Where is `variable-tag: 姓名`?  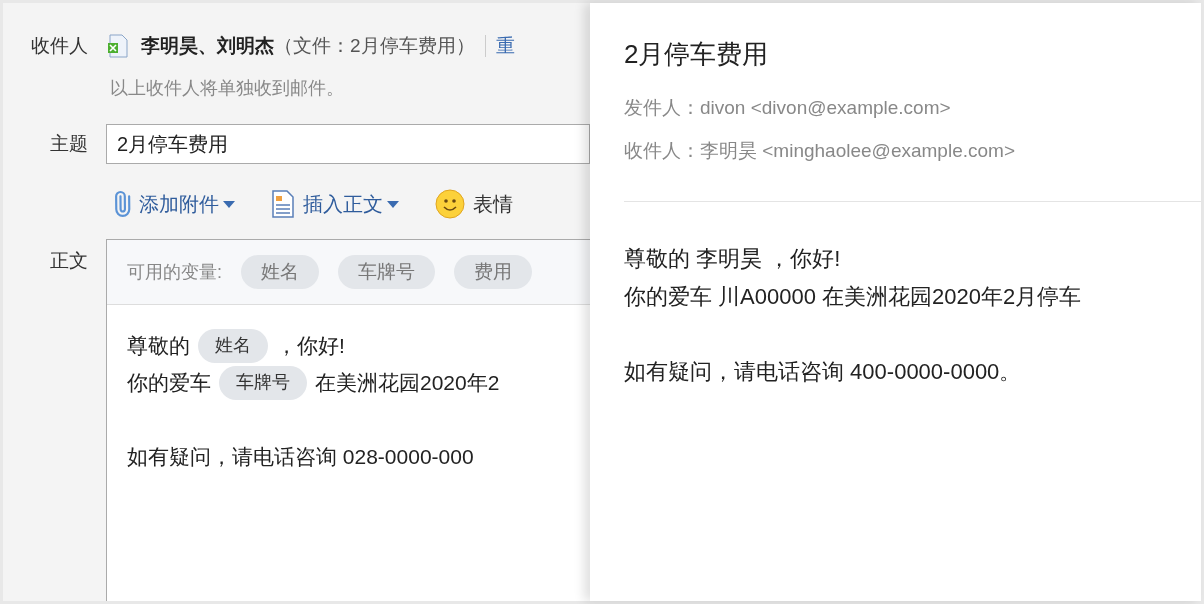 variable-tag: 姓名 is located at coordinates (233, 345).